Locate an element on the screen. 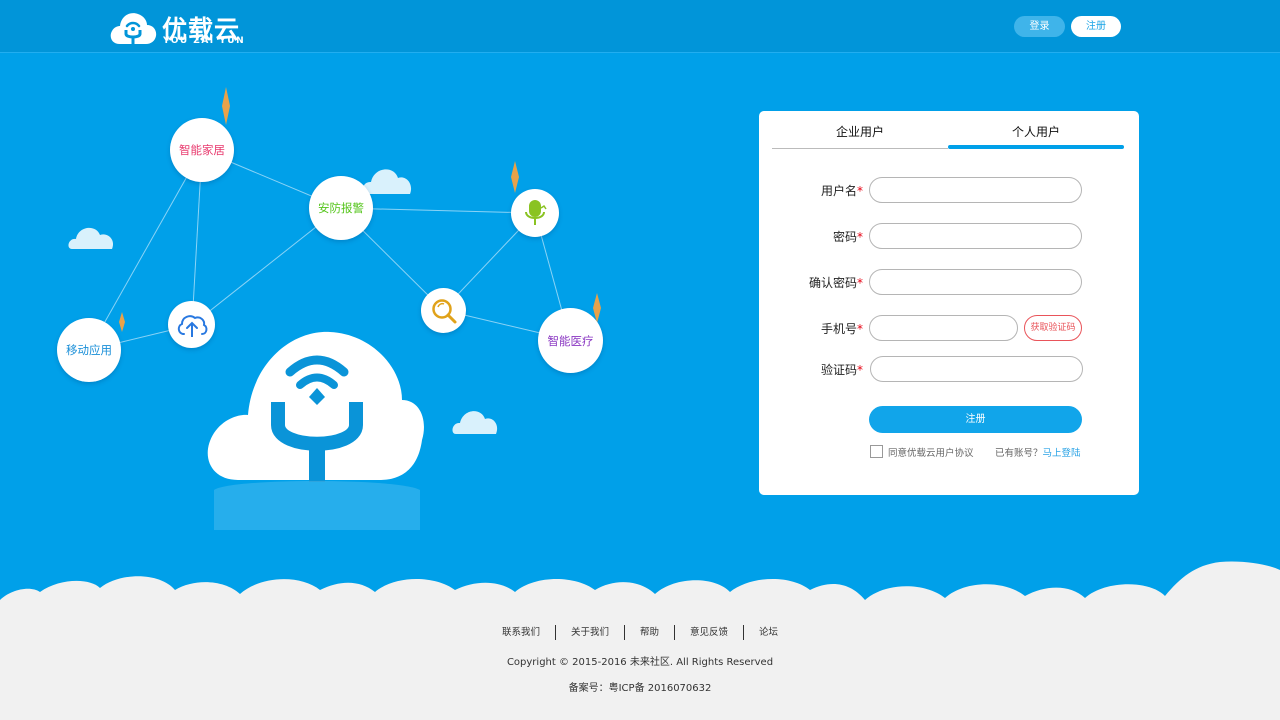 Image resolution: width=1280 pixels, height=720 pixels. username-row: 用户名* is located at coordinates (949, 190).